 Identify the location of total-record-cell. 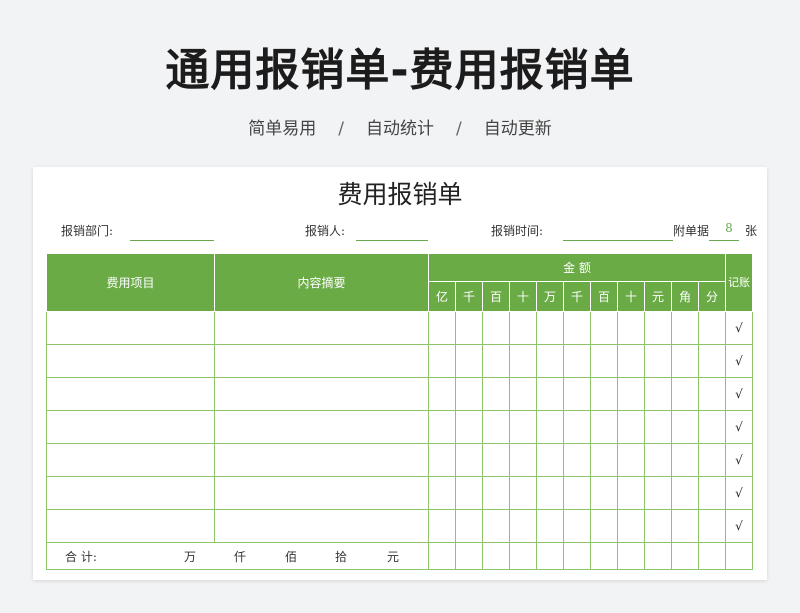
(739, 556).